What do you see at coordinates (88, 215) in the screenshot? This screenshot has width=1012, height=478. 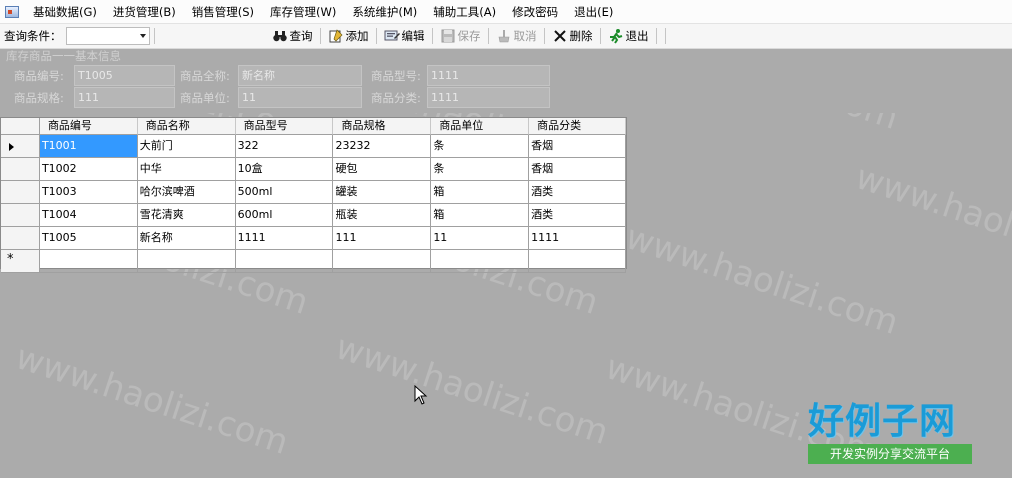 I see `table-cell: T1004` at bounding box center [88, 215].